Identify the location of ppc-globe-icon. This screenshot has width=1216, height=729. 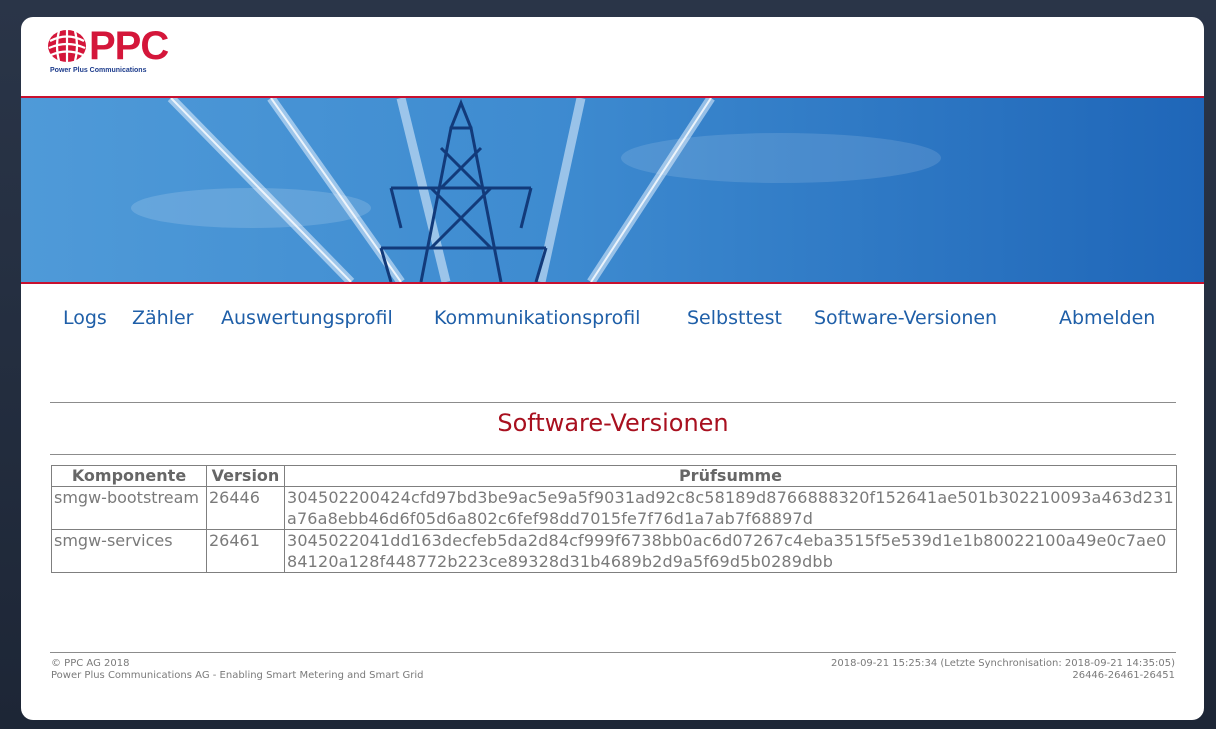
(67, 46).